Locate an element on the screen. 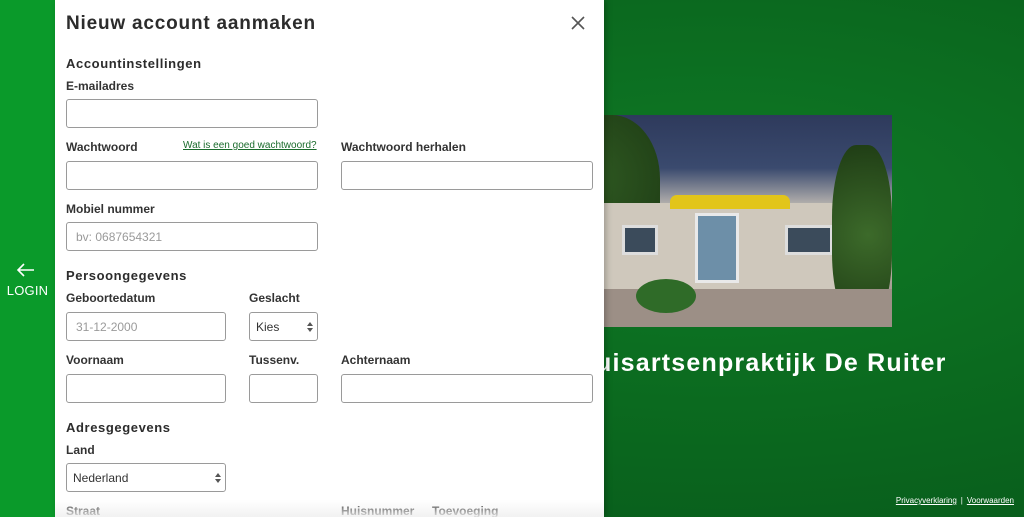 This screenshot has height=517, width=1024. password-label: Wachtwoord is located at coordinates (102, 147).